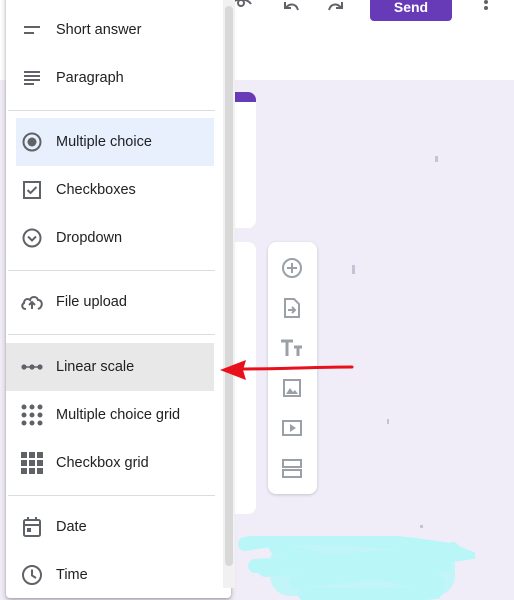 The width and height of the screenshot is (514, 600). What do you see at coordinates (486, 8) in the screenshot?
I see `more-vert-icon` at bounding box center [486, 8].